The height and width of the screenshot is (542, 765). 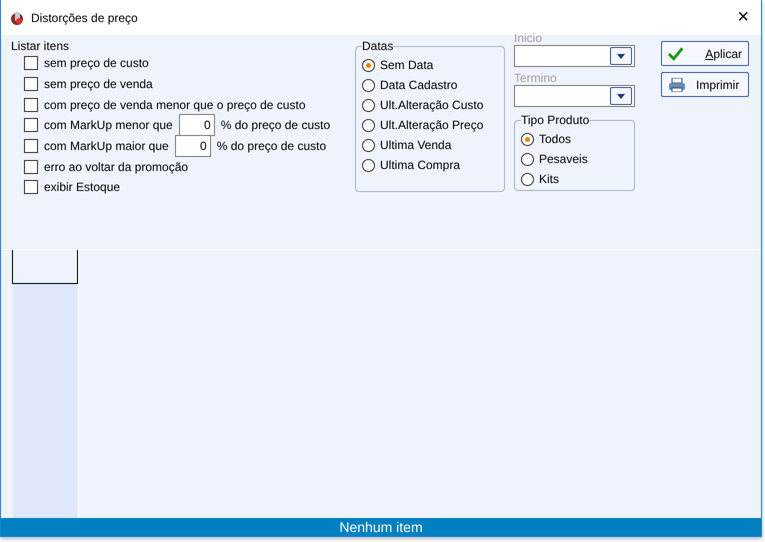 I want to click on group-label: Listar itens, so click(x=40, y=46).